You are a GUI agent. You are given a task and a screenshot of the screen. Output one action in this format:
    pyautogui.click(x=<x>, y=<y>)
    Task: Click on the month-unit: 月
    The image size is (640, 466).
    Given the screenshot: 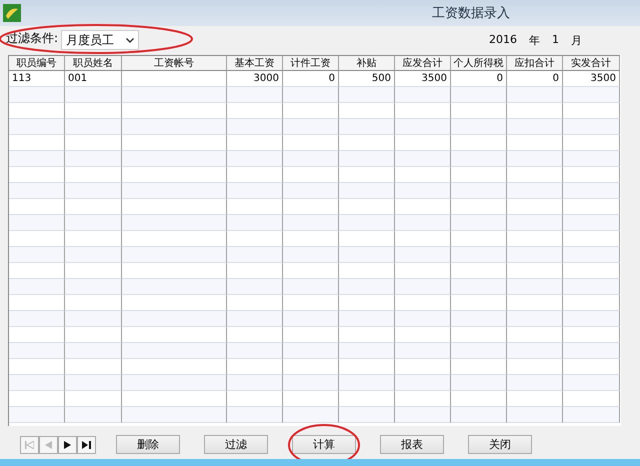 What is the action you would take?
    pyautogui.click(x=576, y=40)
    